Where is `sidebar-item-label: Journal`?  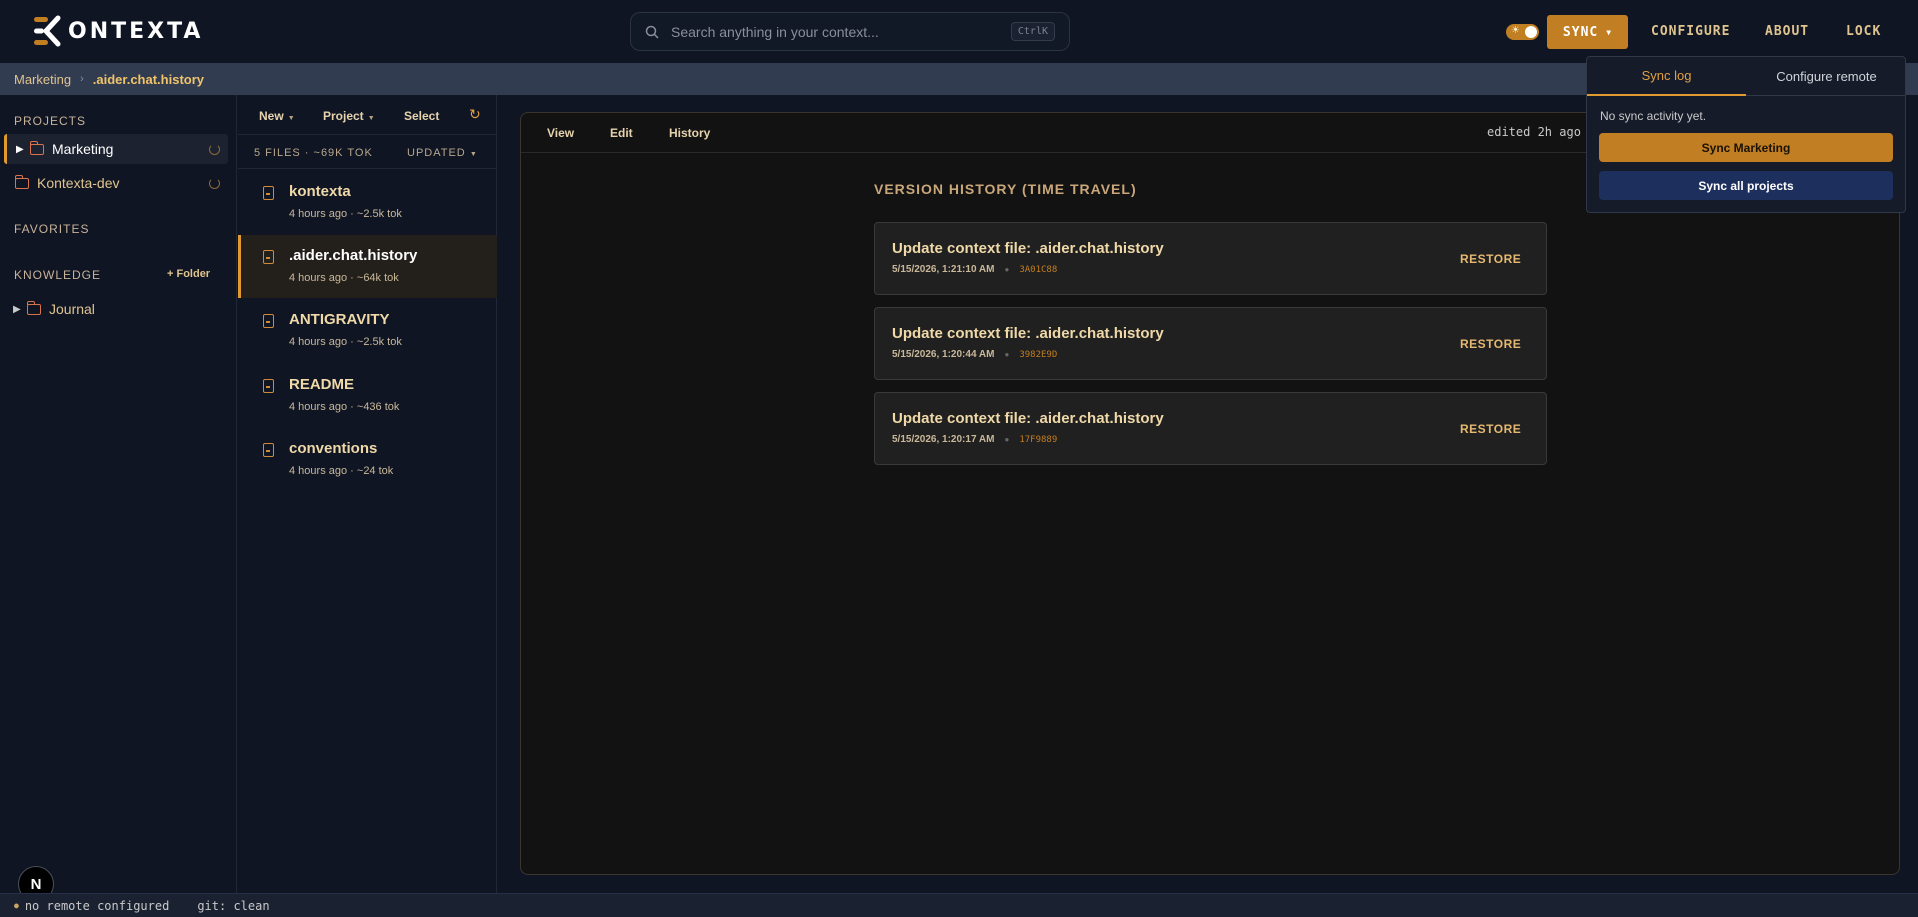 sidebar-item-label: Journal is located at coordinates (72, 309).